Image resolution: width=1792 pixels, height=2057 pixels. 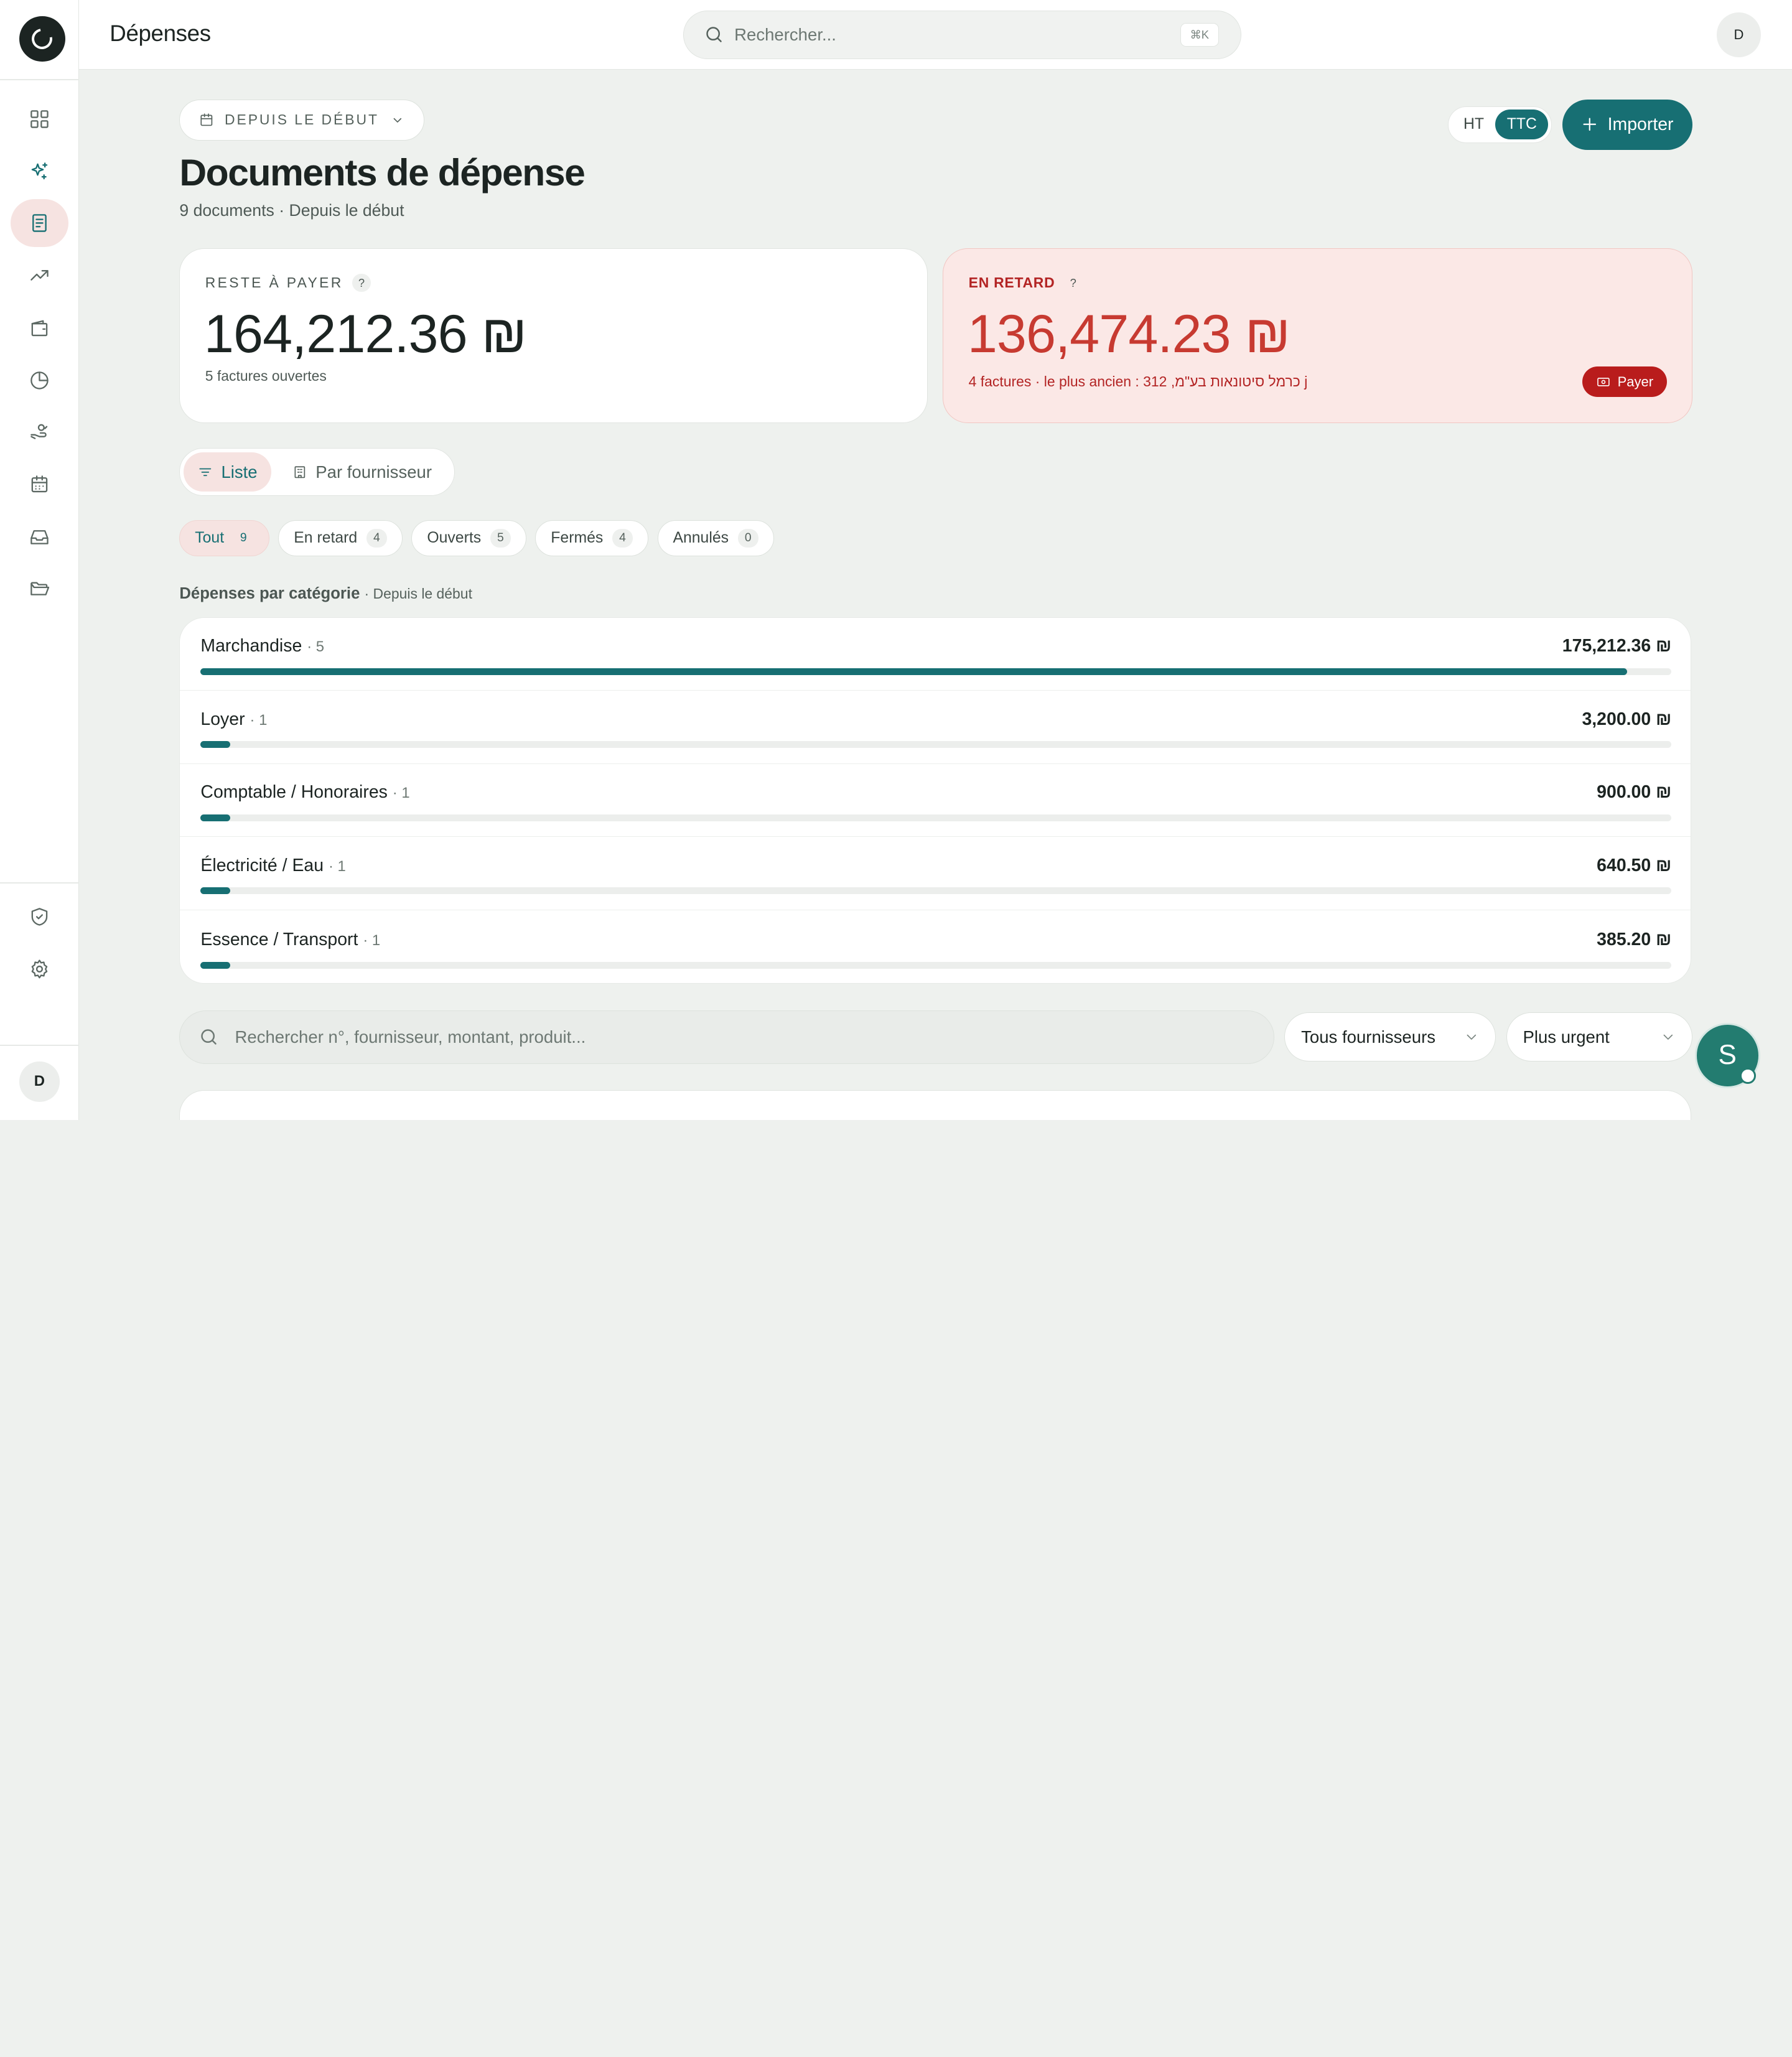 What do you see at coordinates (40, 432) in the screenshot?
I see `sidebar-item-payments` at bounding box center [40, 432].